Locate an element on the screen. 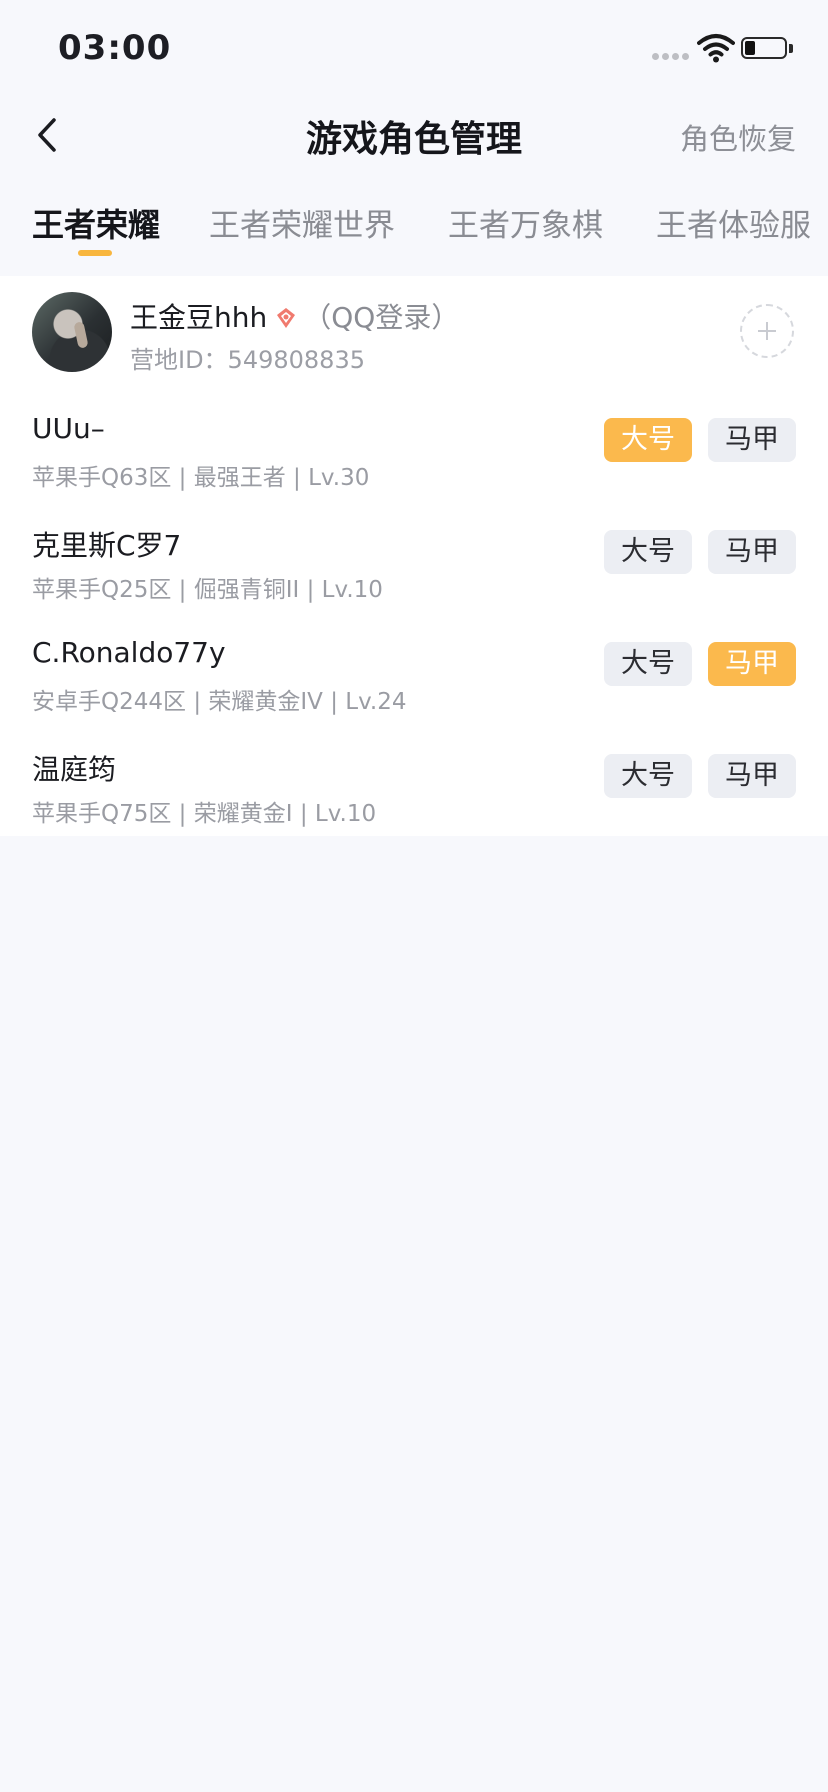 The image size is (828, 1792). nav-bar: 游戏角色管理 角色恢复 is located at coordinates (414, 138).